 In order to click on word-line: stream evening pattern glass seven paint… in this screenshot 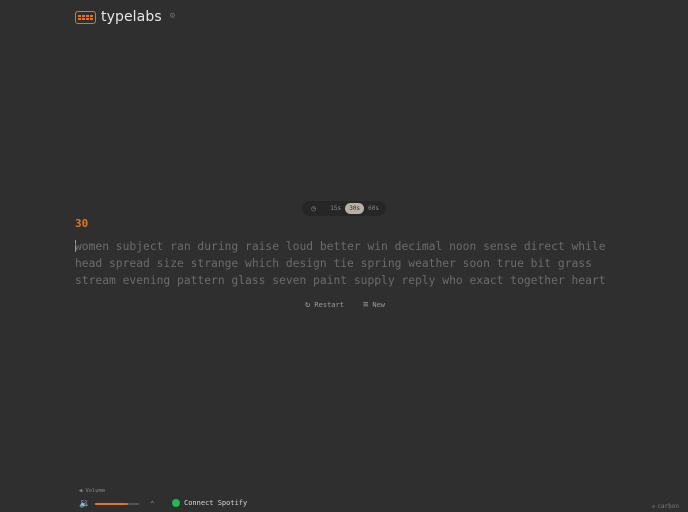, I will do `click(340, 280)`.